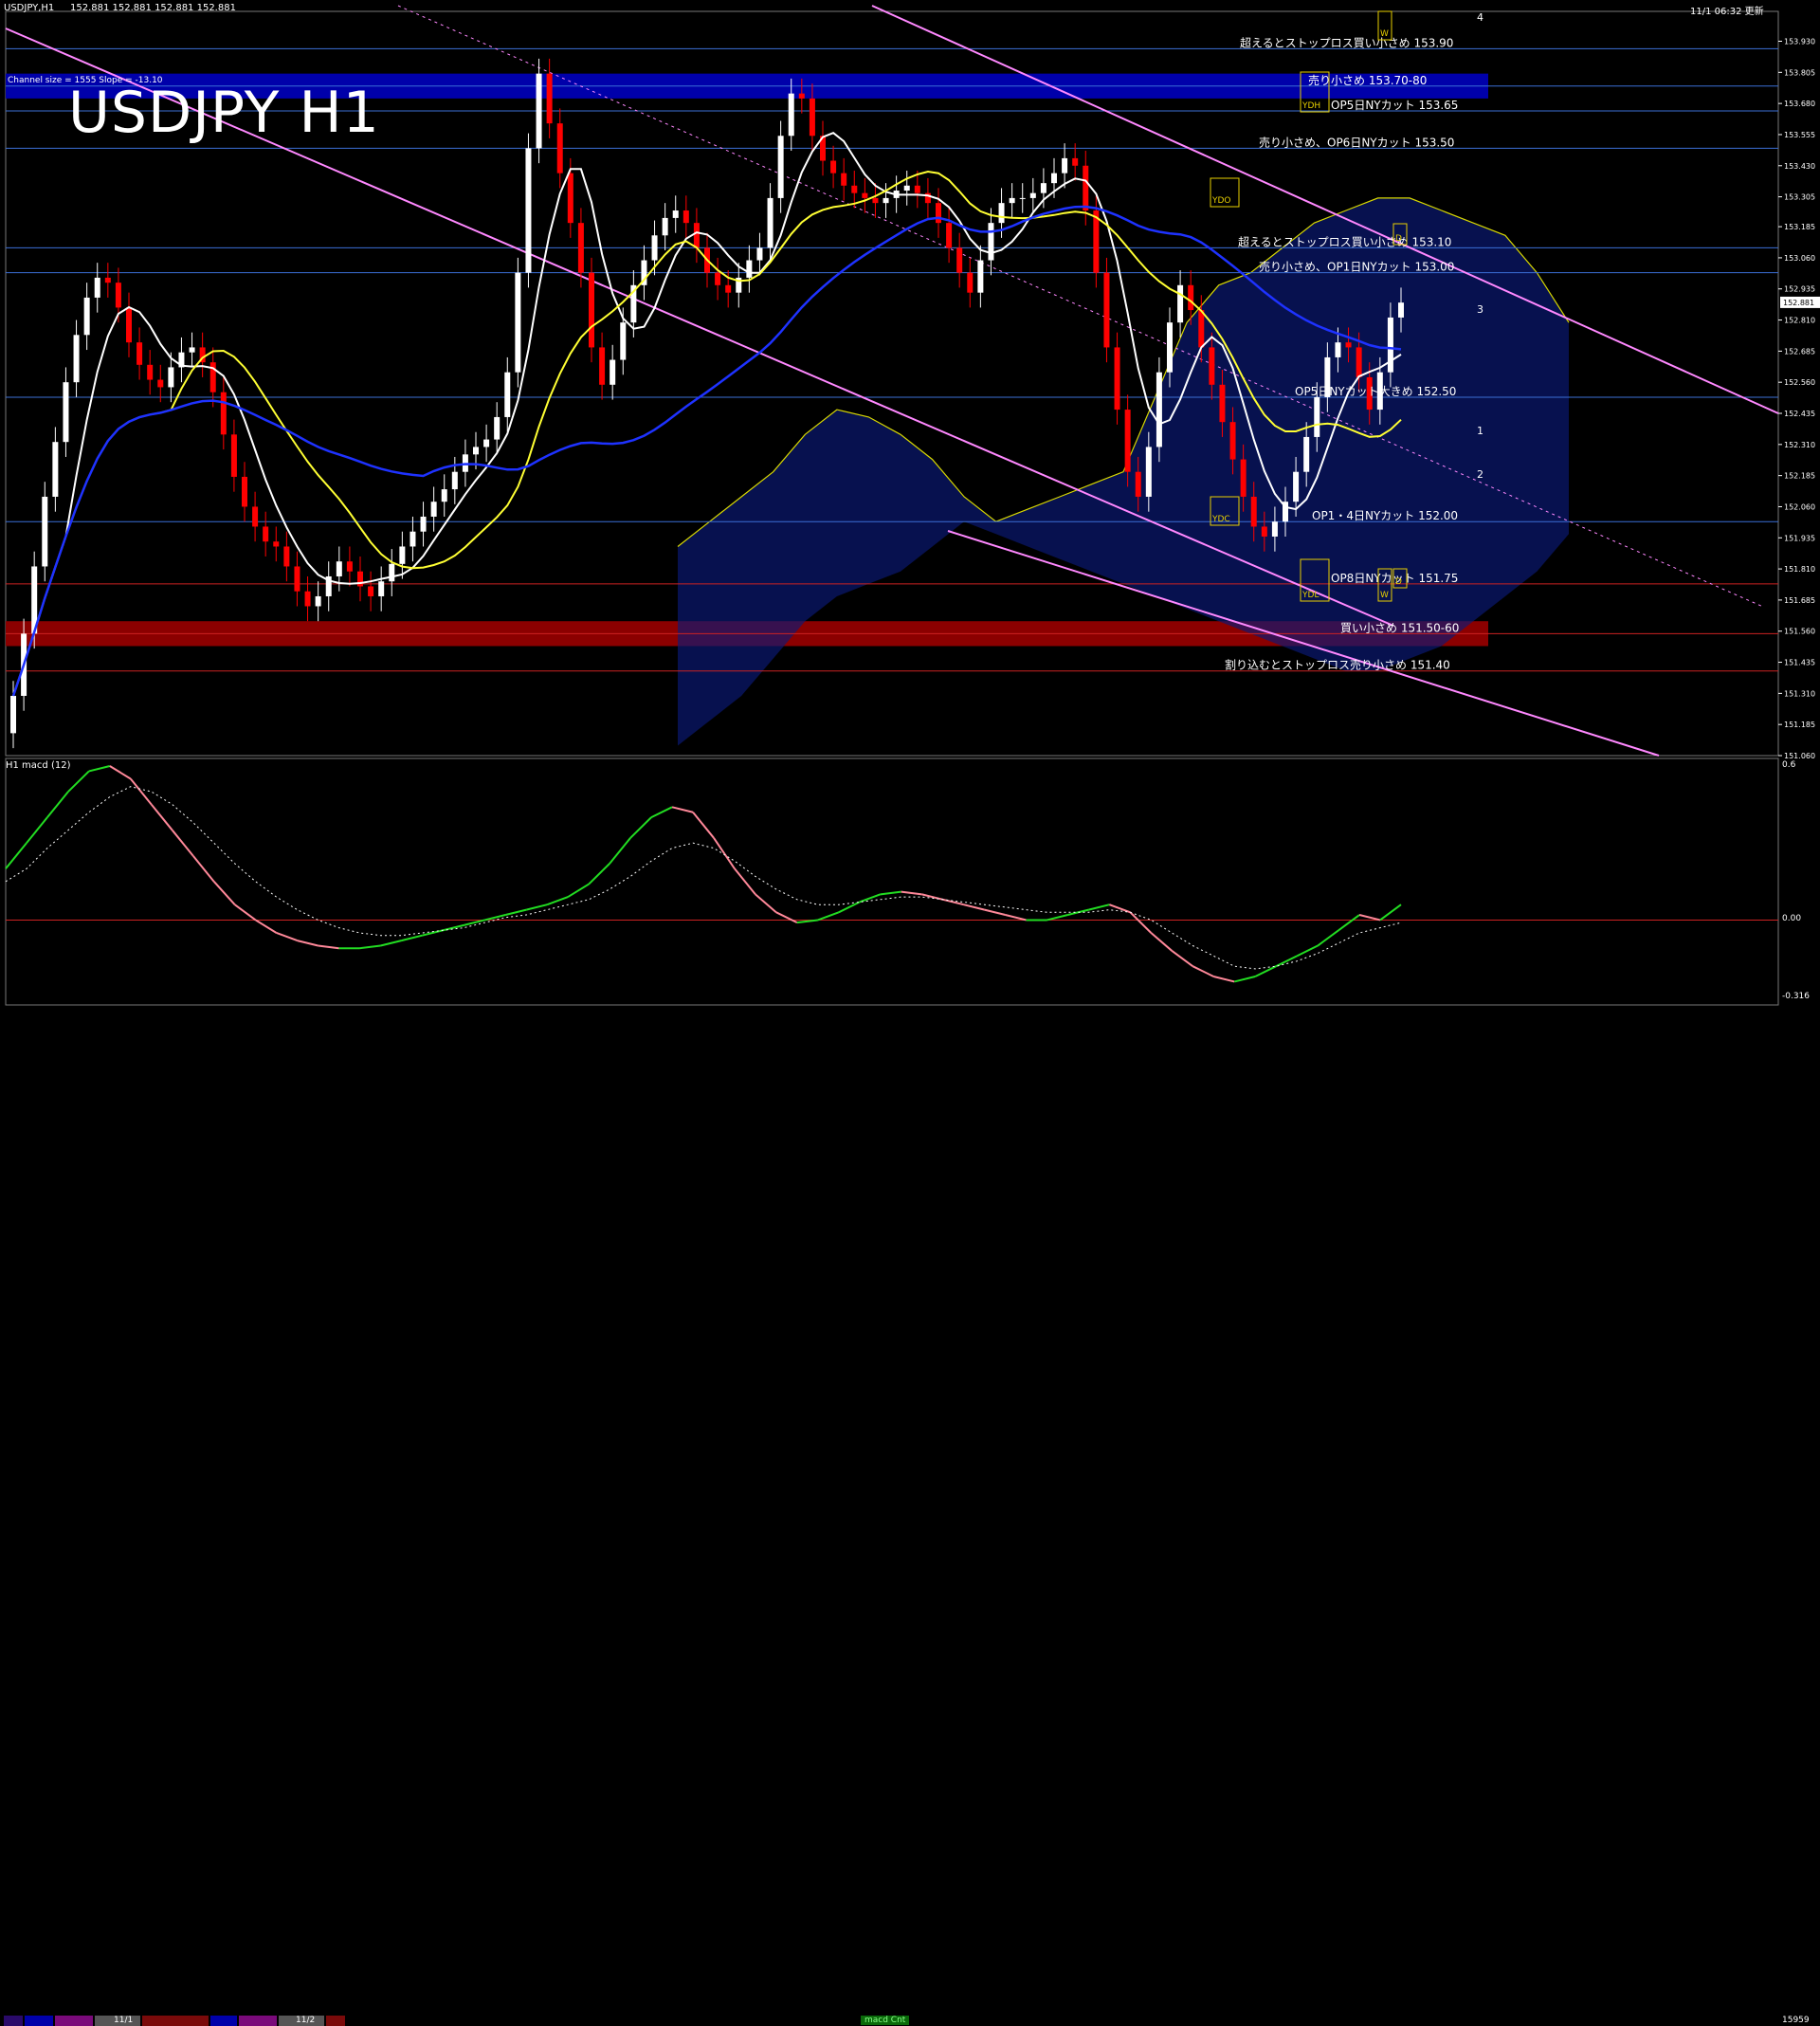  I want to click on annotation-label: 割り込むとストップロス売り小さめ 151.40, so click(1337, 665).